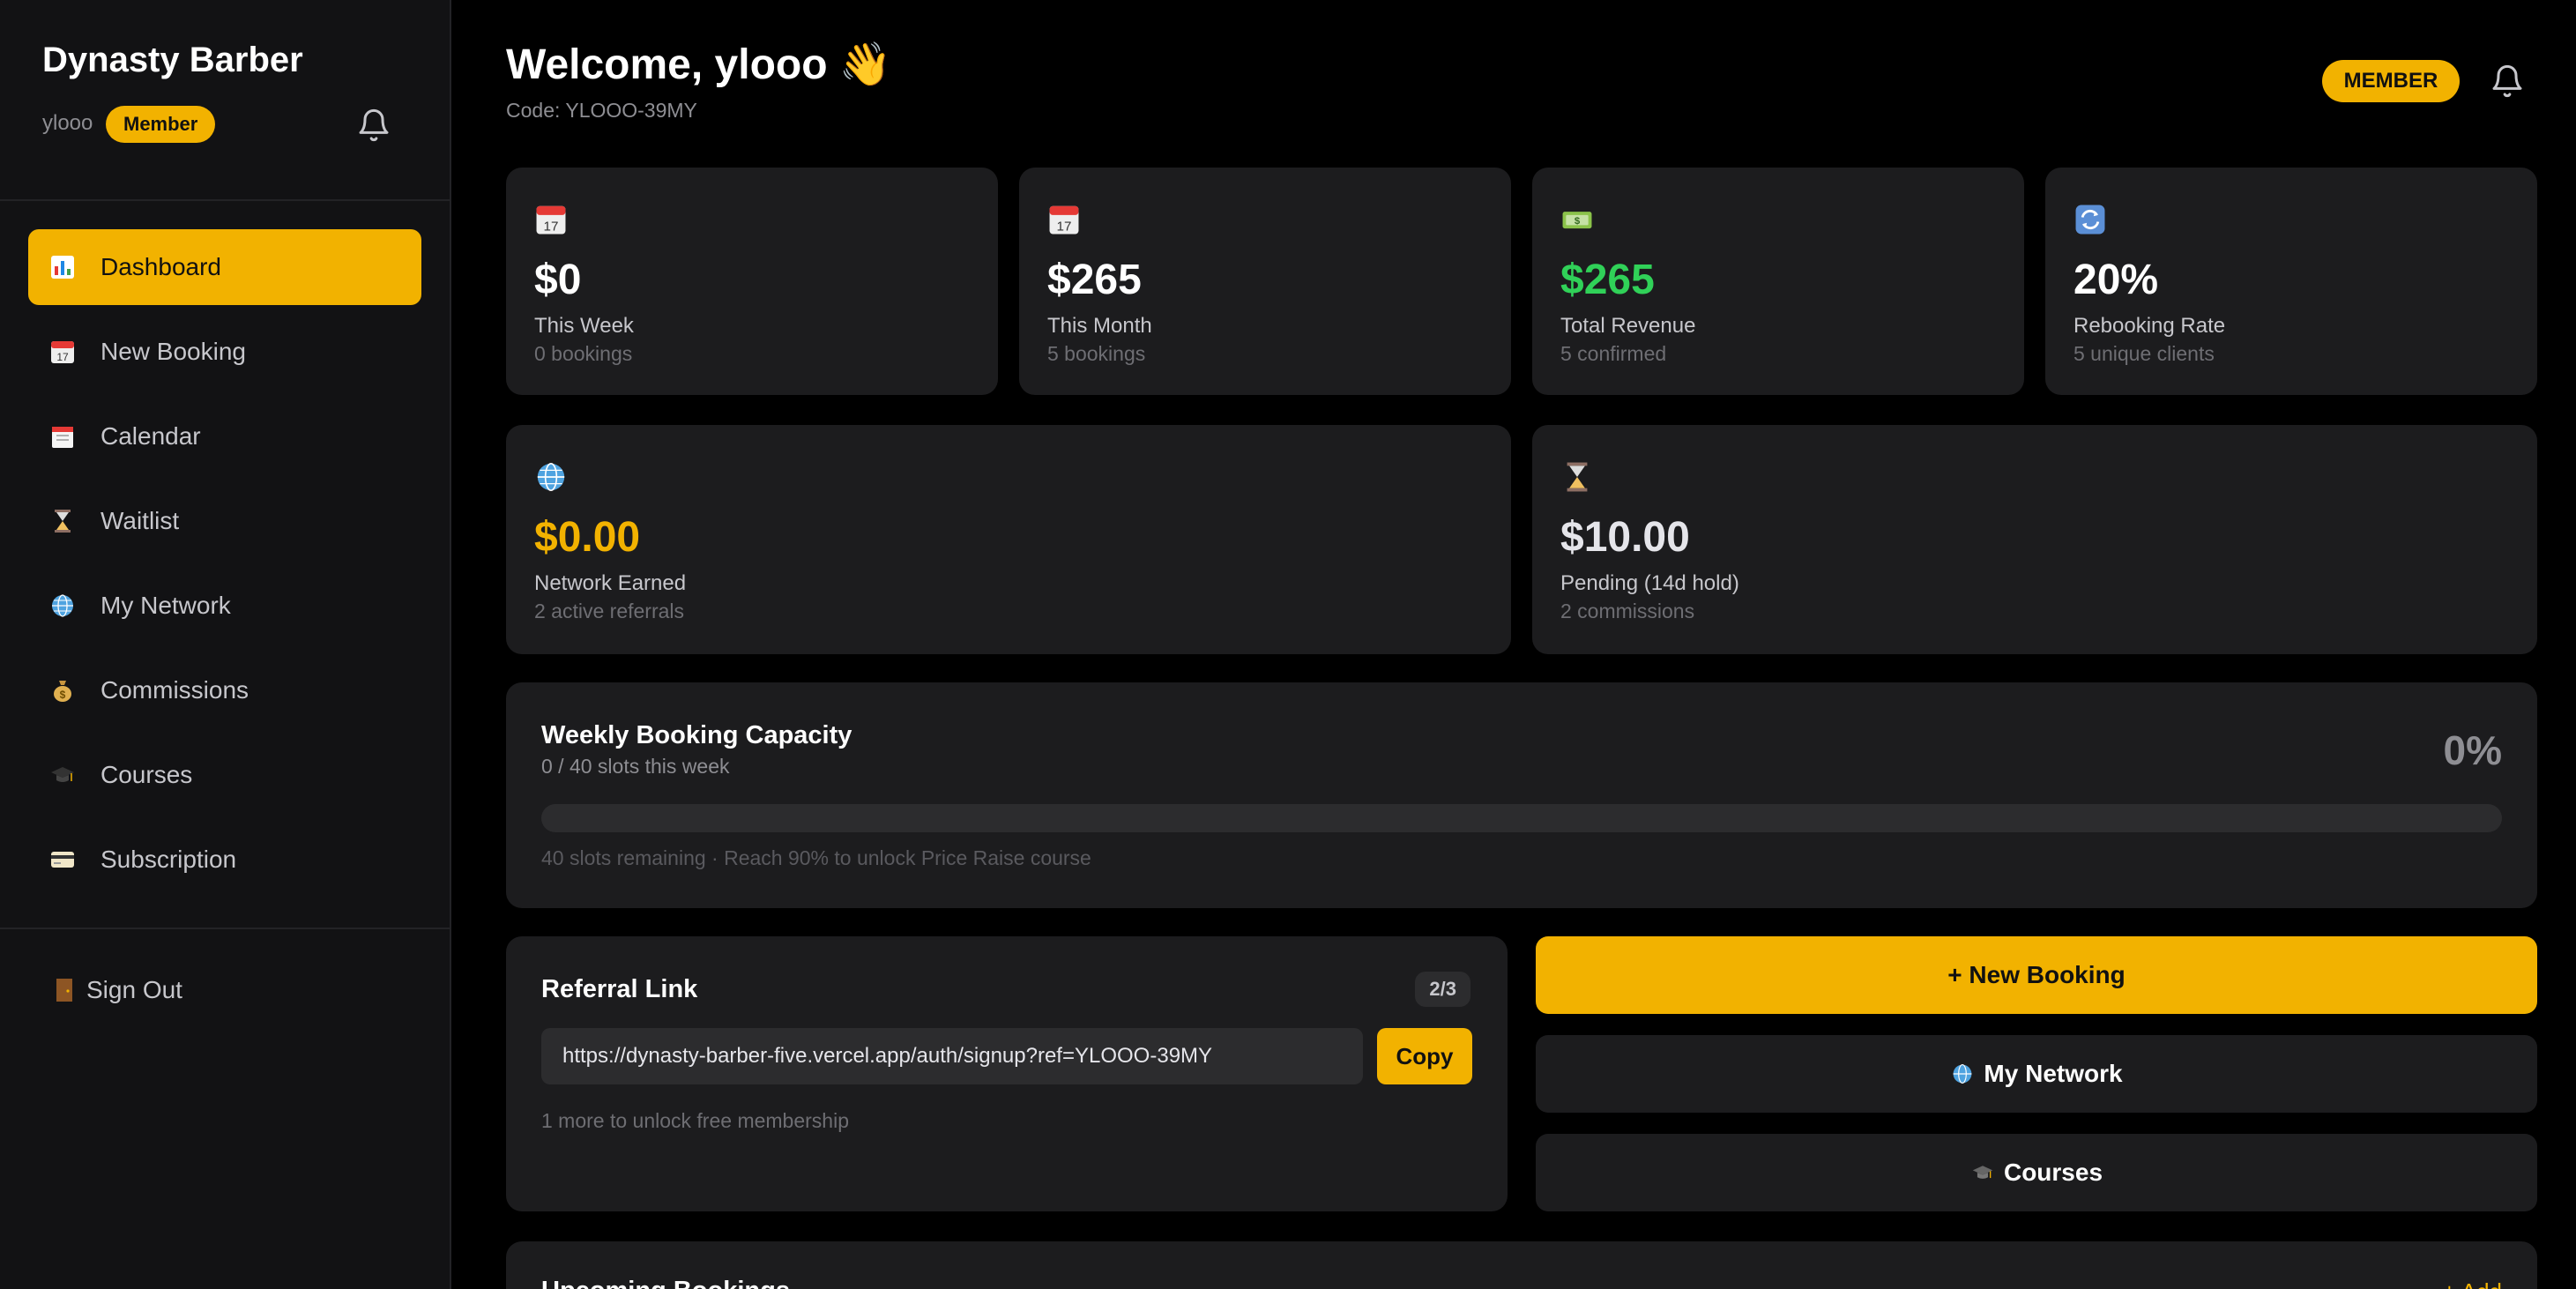 Image resolution: width=2576 pixels, height=1289 pixels. What do you see at coordinates (225, 521) in the screenshot?
I see `sidebar-item-waitlist: Waitlist` at bounding box center [225, 521].